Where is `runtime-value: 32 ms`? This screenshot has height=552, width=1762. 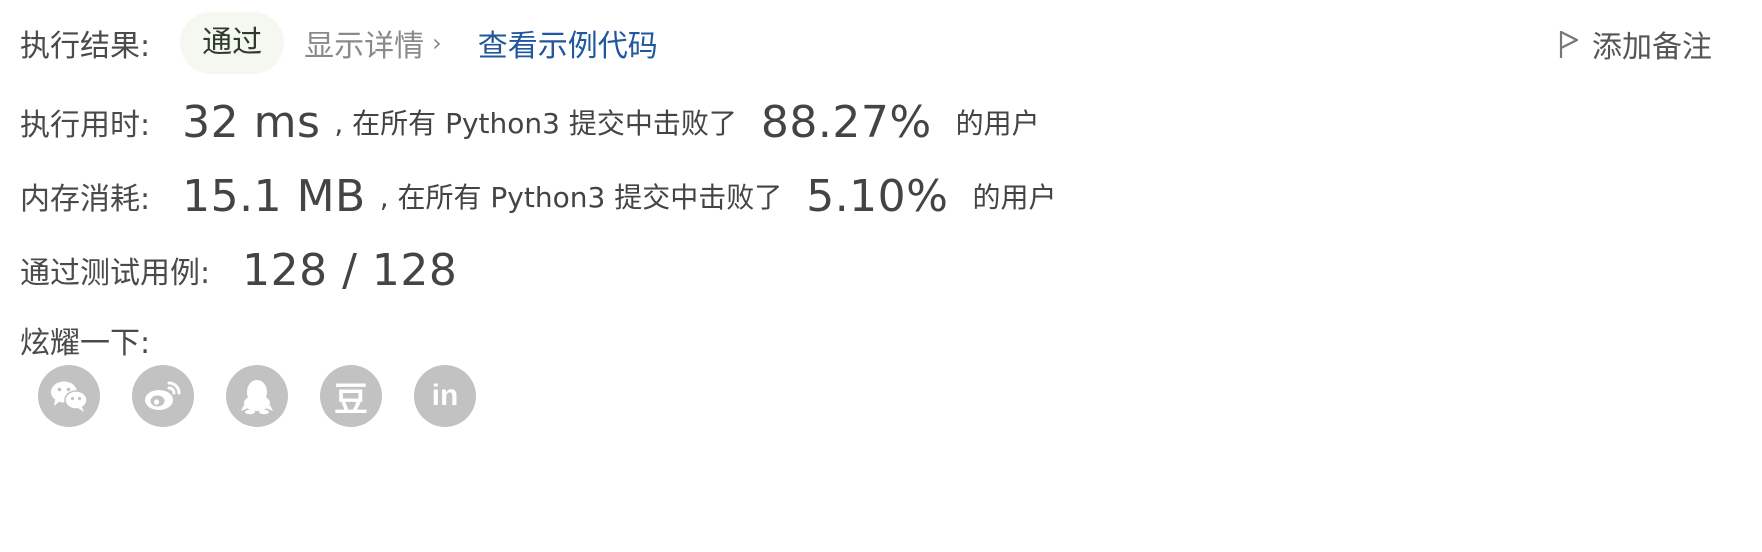 runtime-value: 32 ms is located at coordinates (251, 122).